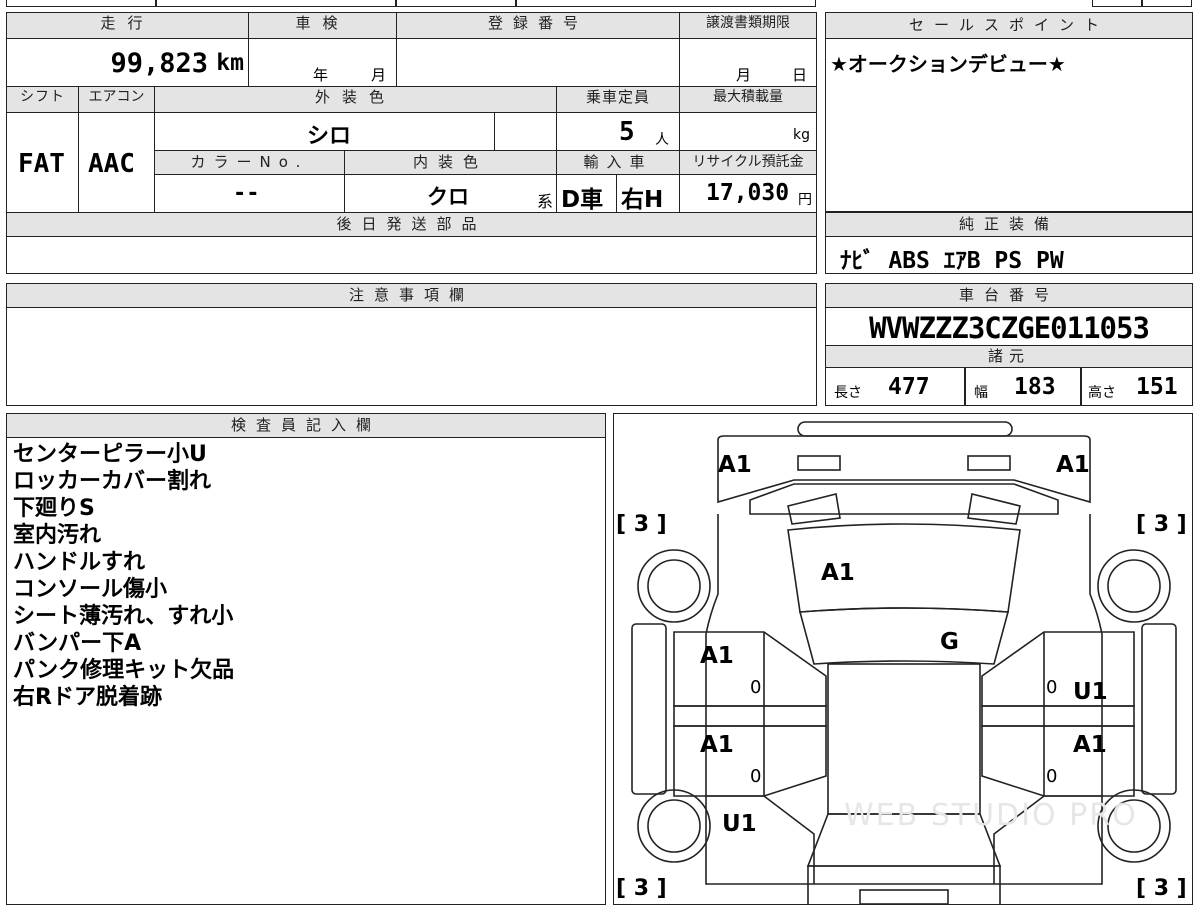  I want to click on capacity-label: 乗車定員, so click(618, 100).